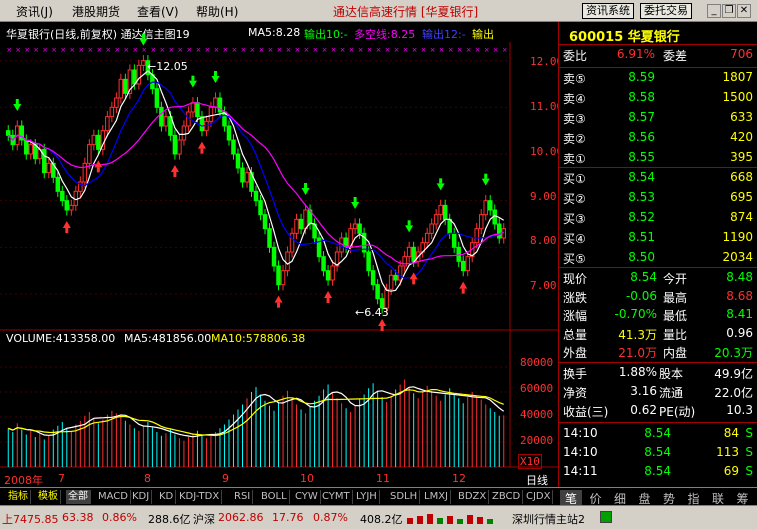 This screenshot has height=529, width=757. What do you see at coordinates (658, 99) in the screenshot?
I see `ask-row: 卖④ 8.58 1500` at bounding box center [658, 99].